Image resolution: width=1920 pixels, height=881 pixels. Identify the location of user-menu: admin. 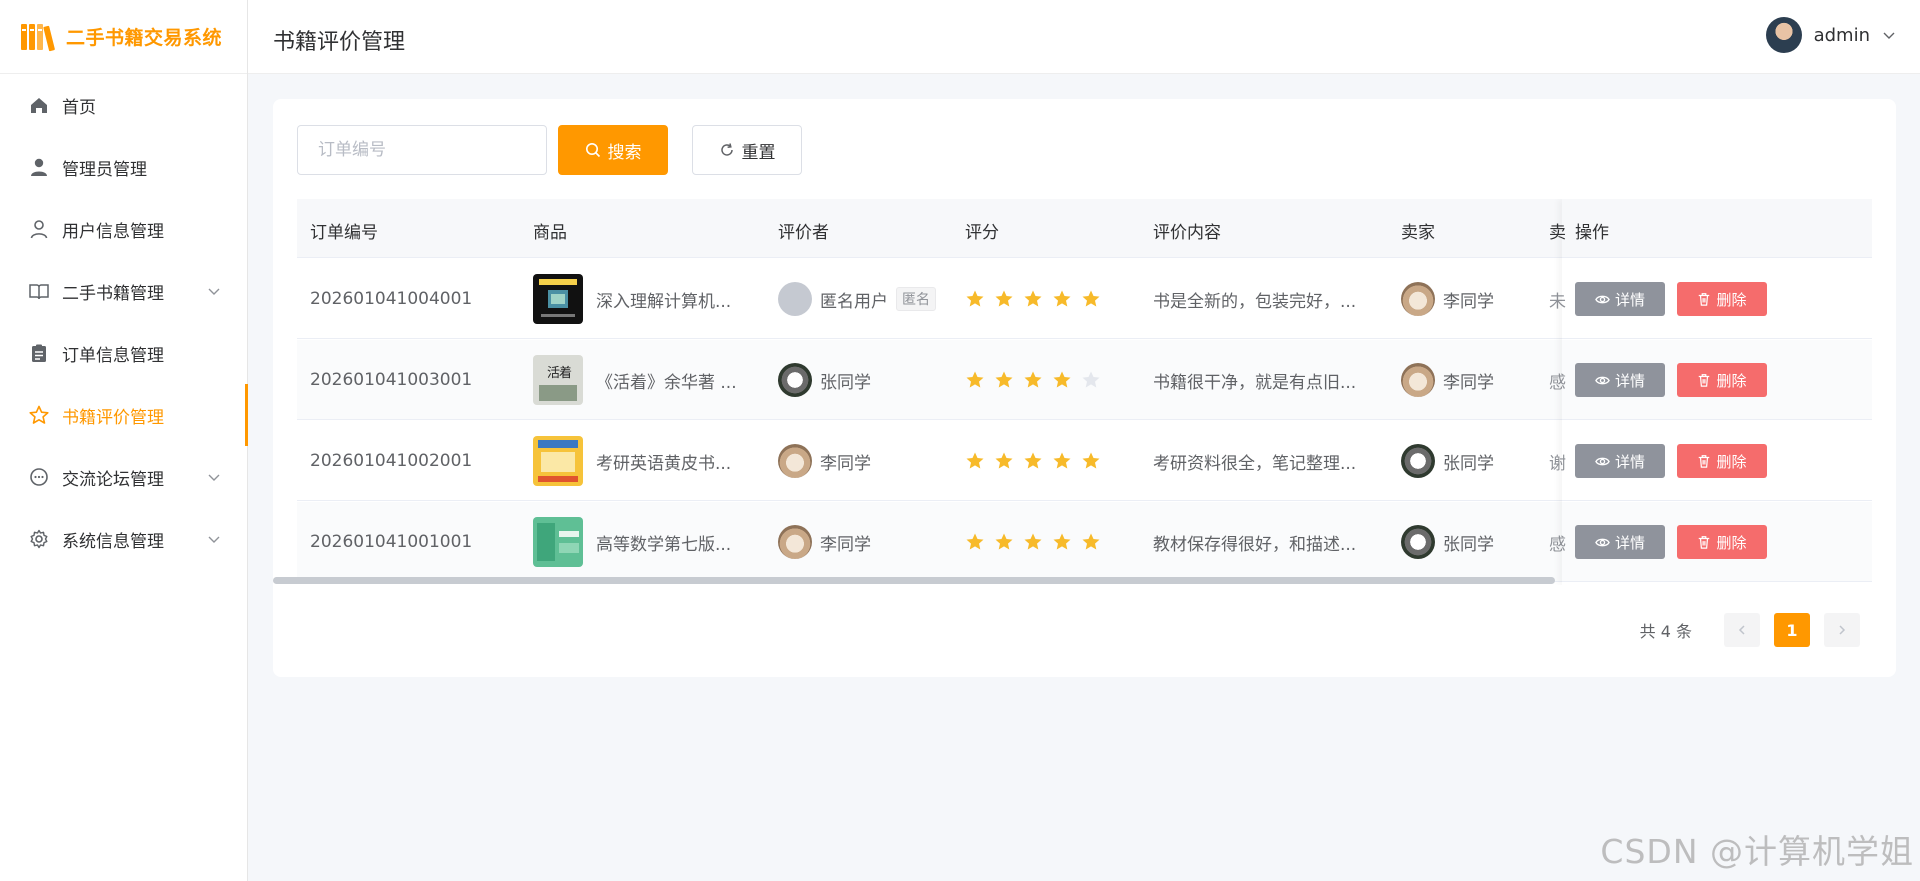
(1830, 35).